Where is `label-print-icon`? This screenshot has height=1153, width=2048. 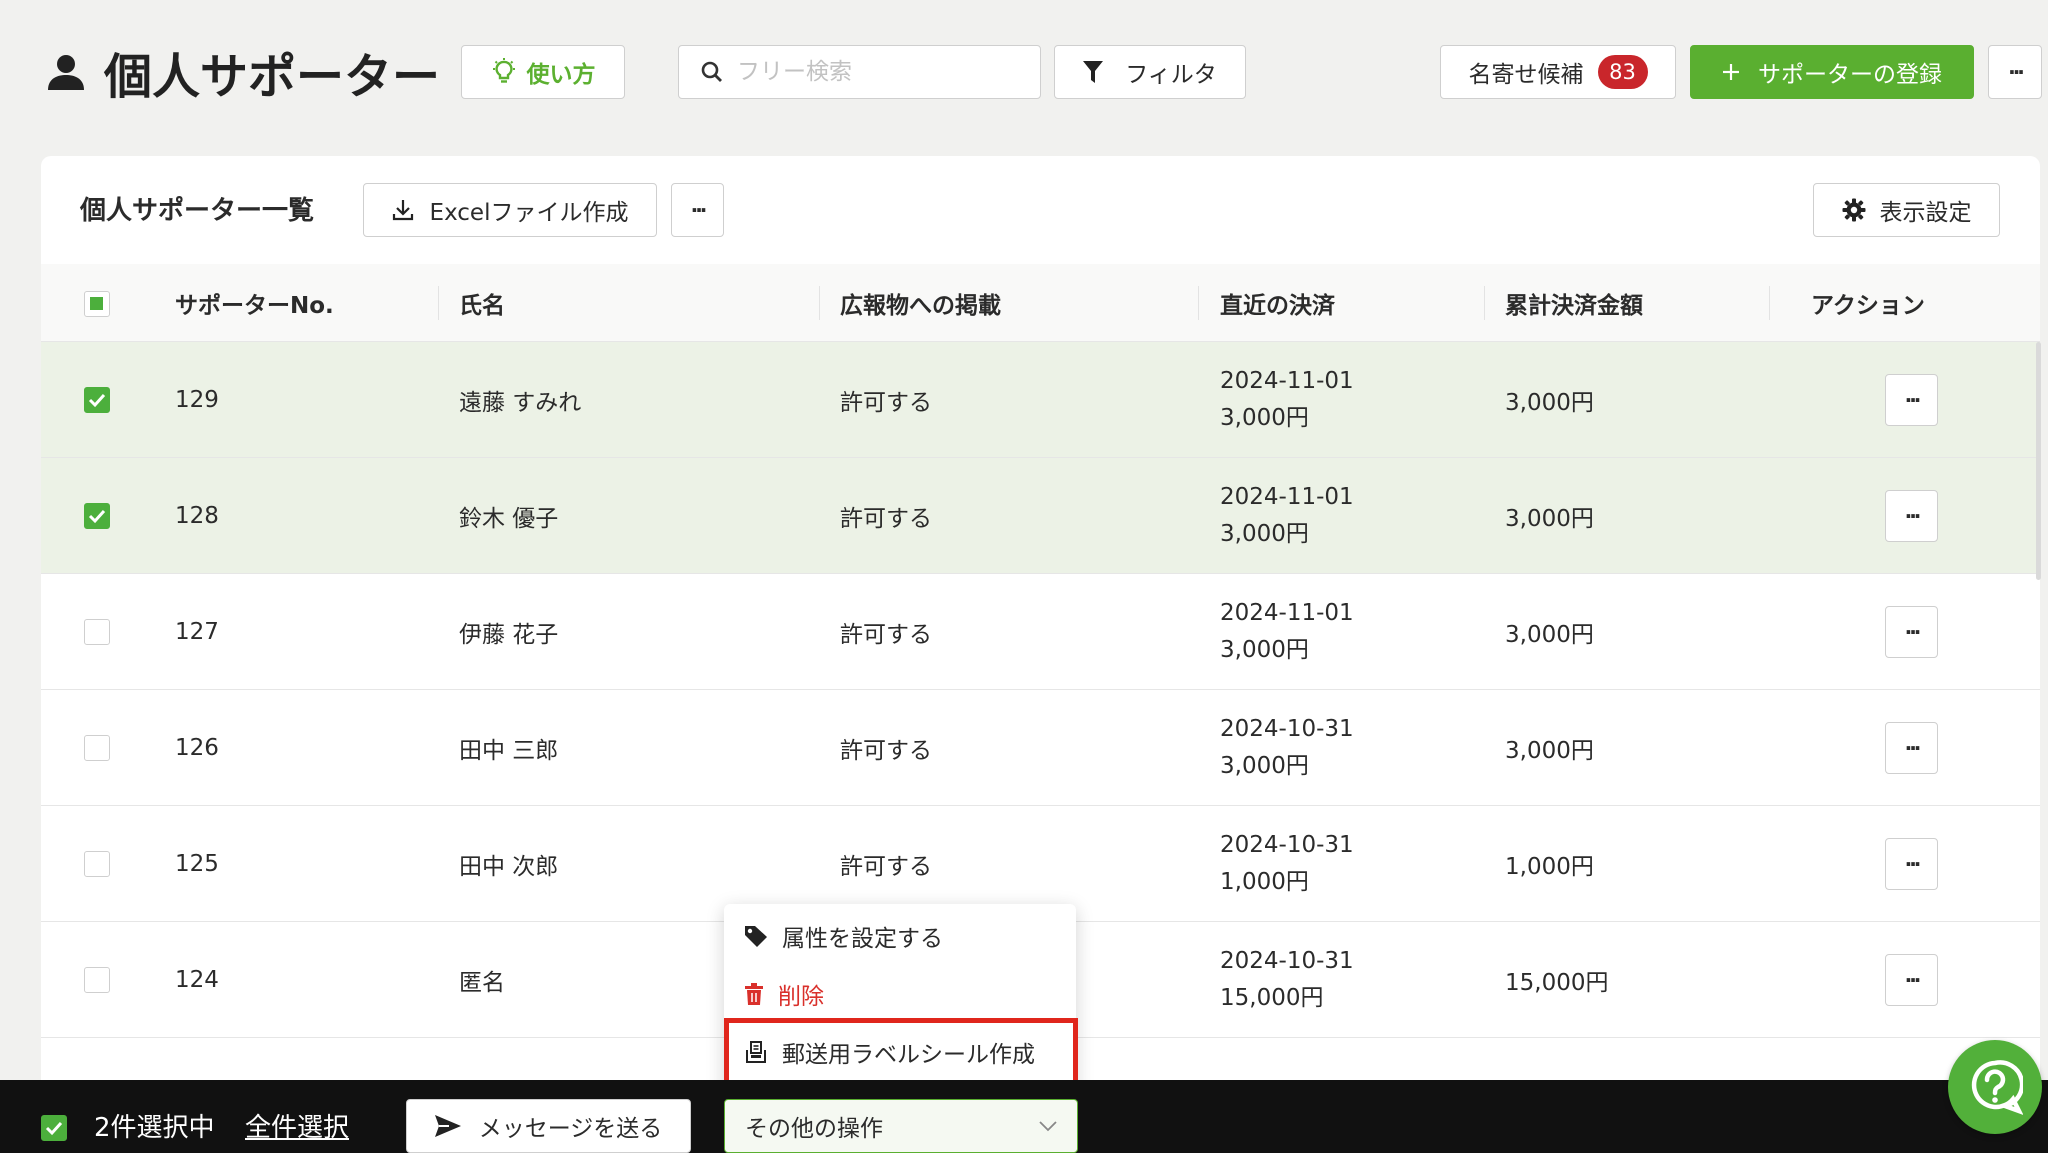 label-print-icon is located at coordinates (756, 1052).